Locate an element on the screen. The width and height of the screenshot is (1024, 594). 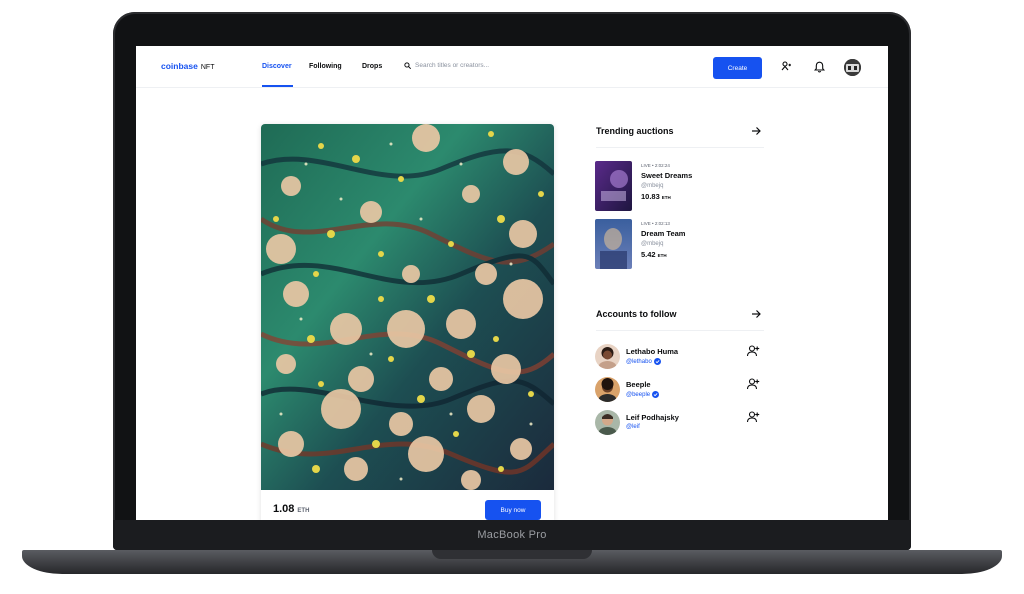
search-bar is located at coordinates (469, 65).